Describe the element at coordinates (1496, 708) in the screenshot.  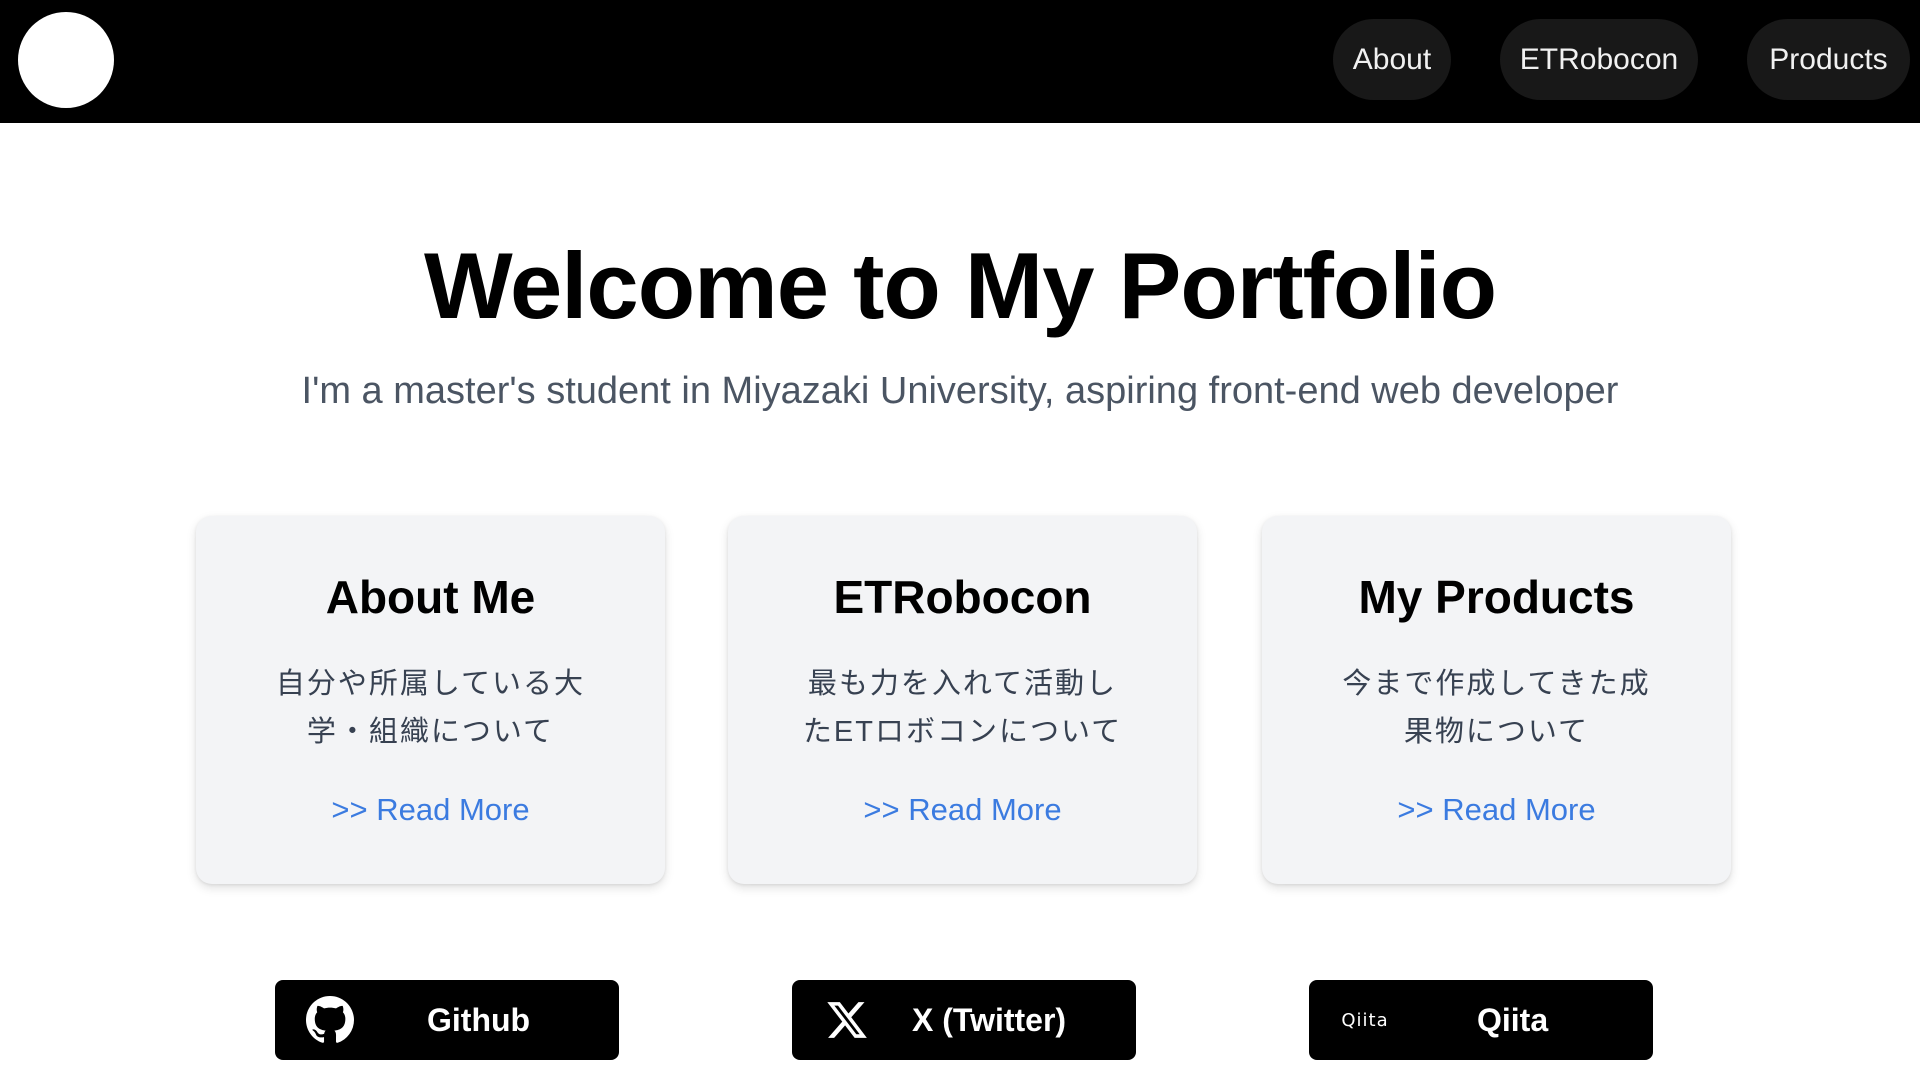
I see `card-description: 今まで作成してきた成果物について` at that location.